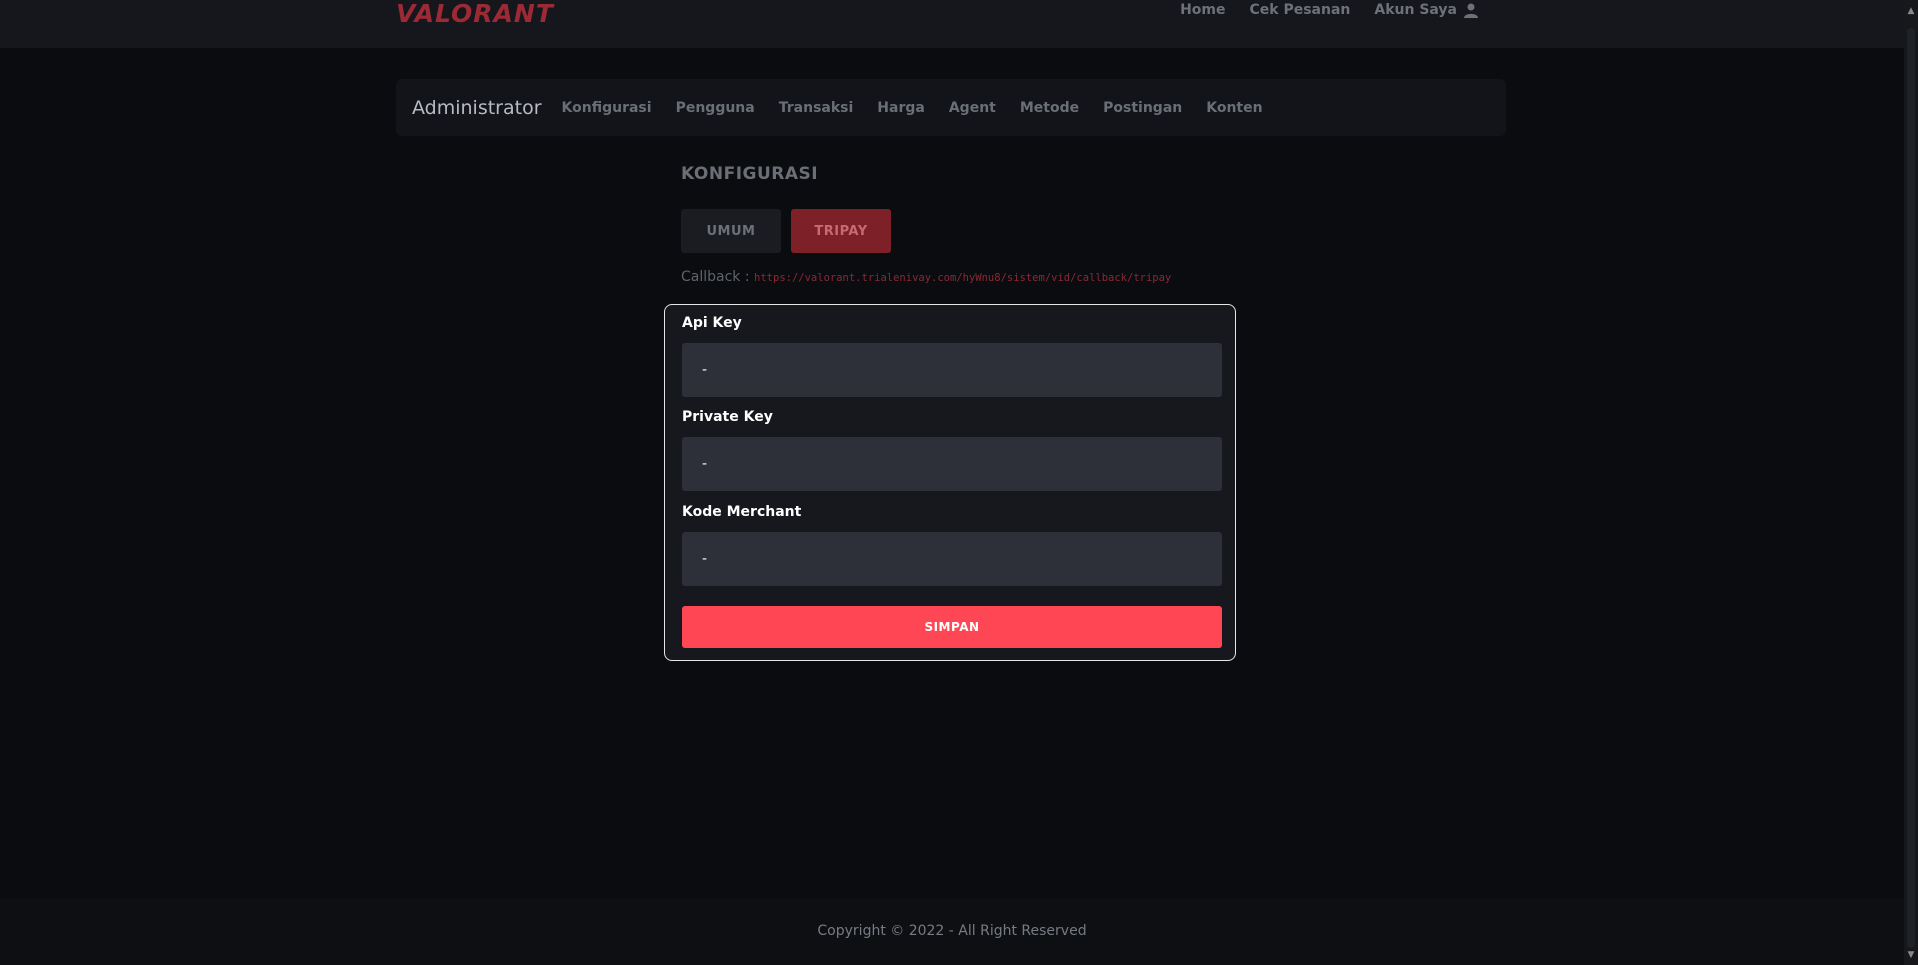  I want to click on kode-merchant-input: -, so click(952, 559).